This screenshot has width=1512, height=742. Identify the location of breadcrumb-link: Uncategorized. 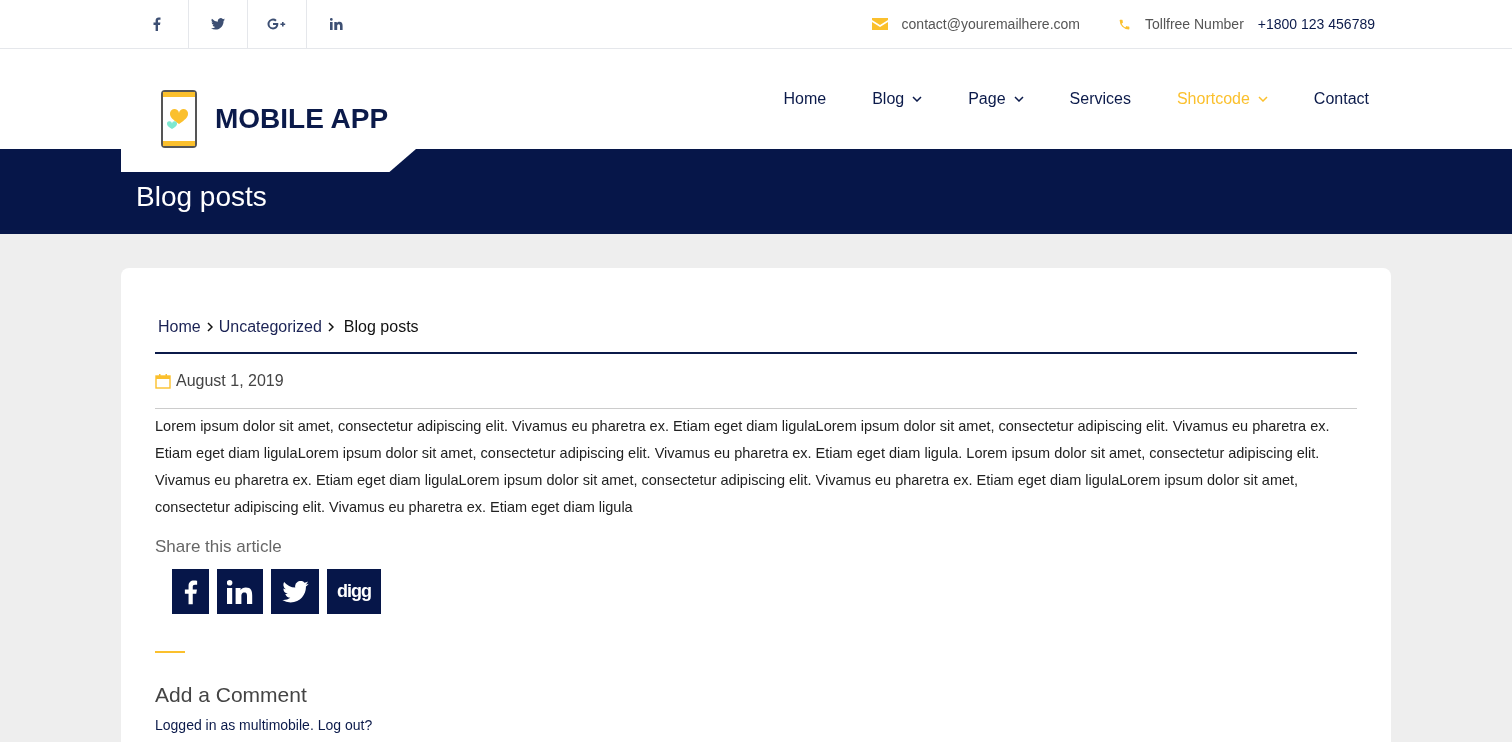
(270, 327).